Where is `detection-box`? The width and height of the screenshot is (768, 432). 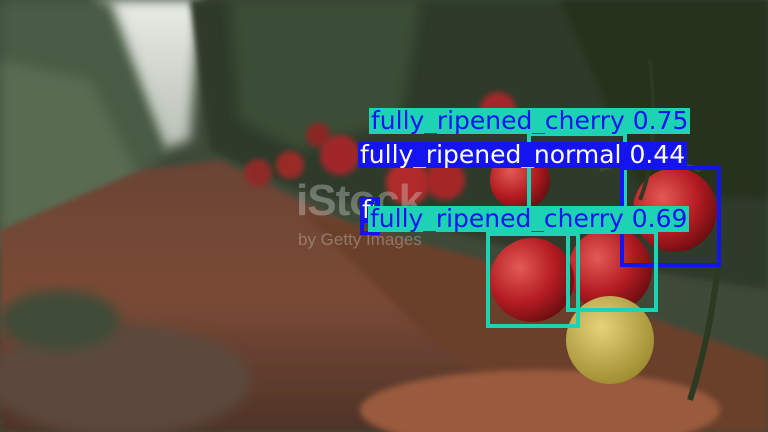
detection-box is located at coordinates (533, 280).